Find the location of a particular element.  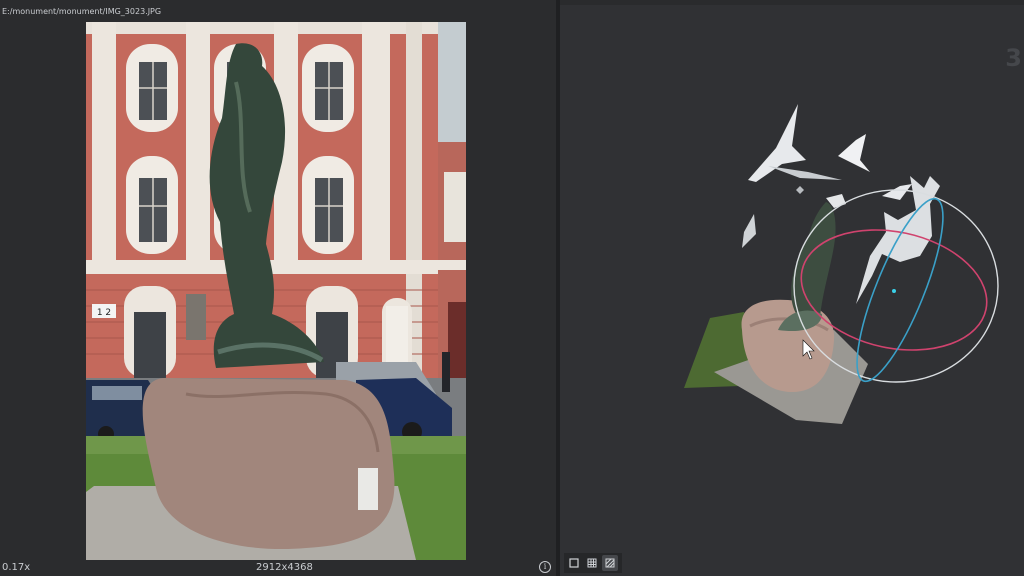

building-number: 1 2 is located at coordinates (104, 313).